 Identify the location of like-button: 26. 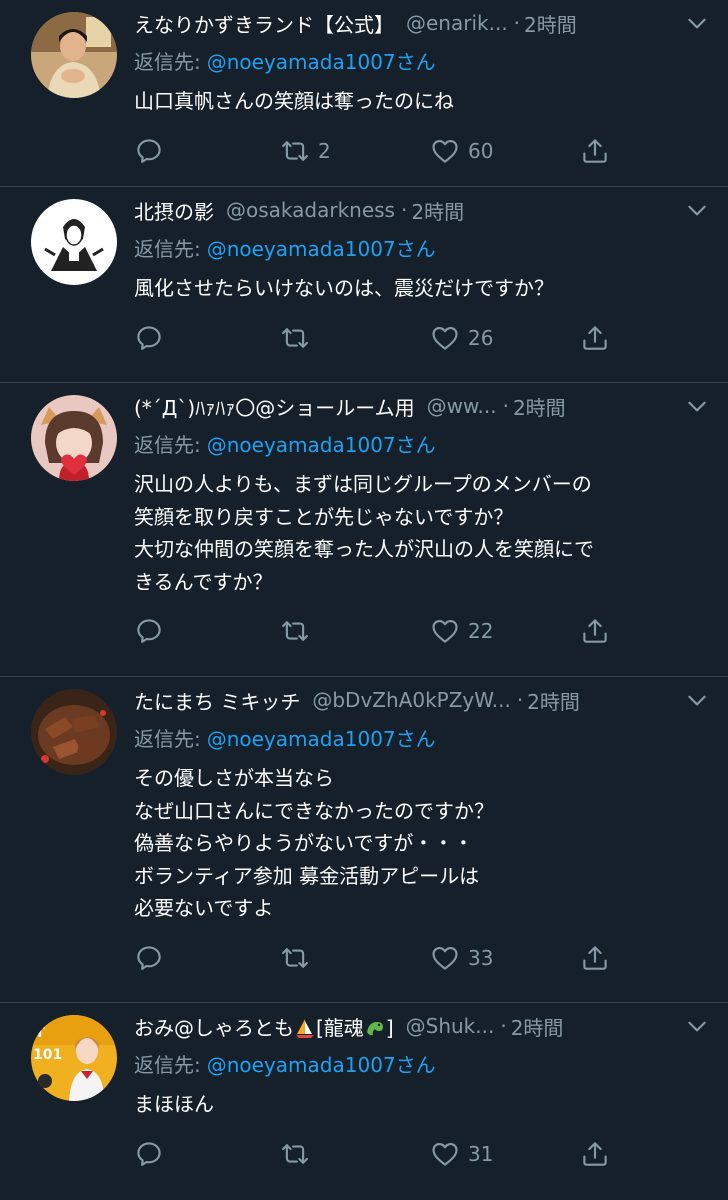
(461, 338).